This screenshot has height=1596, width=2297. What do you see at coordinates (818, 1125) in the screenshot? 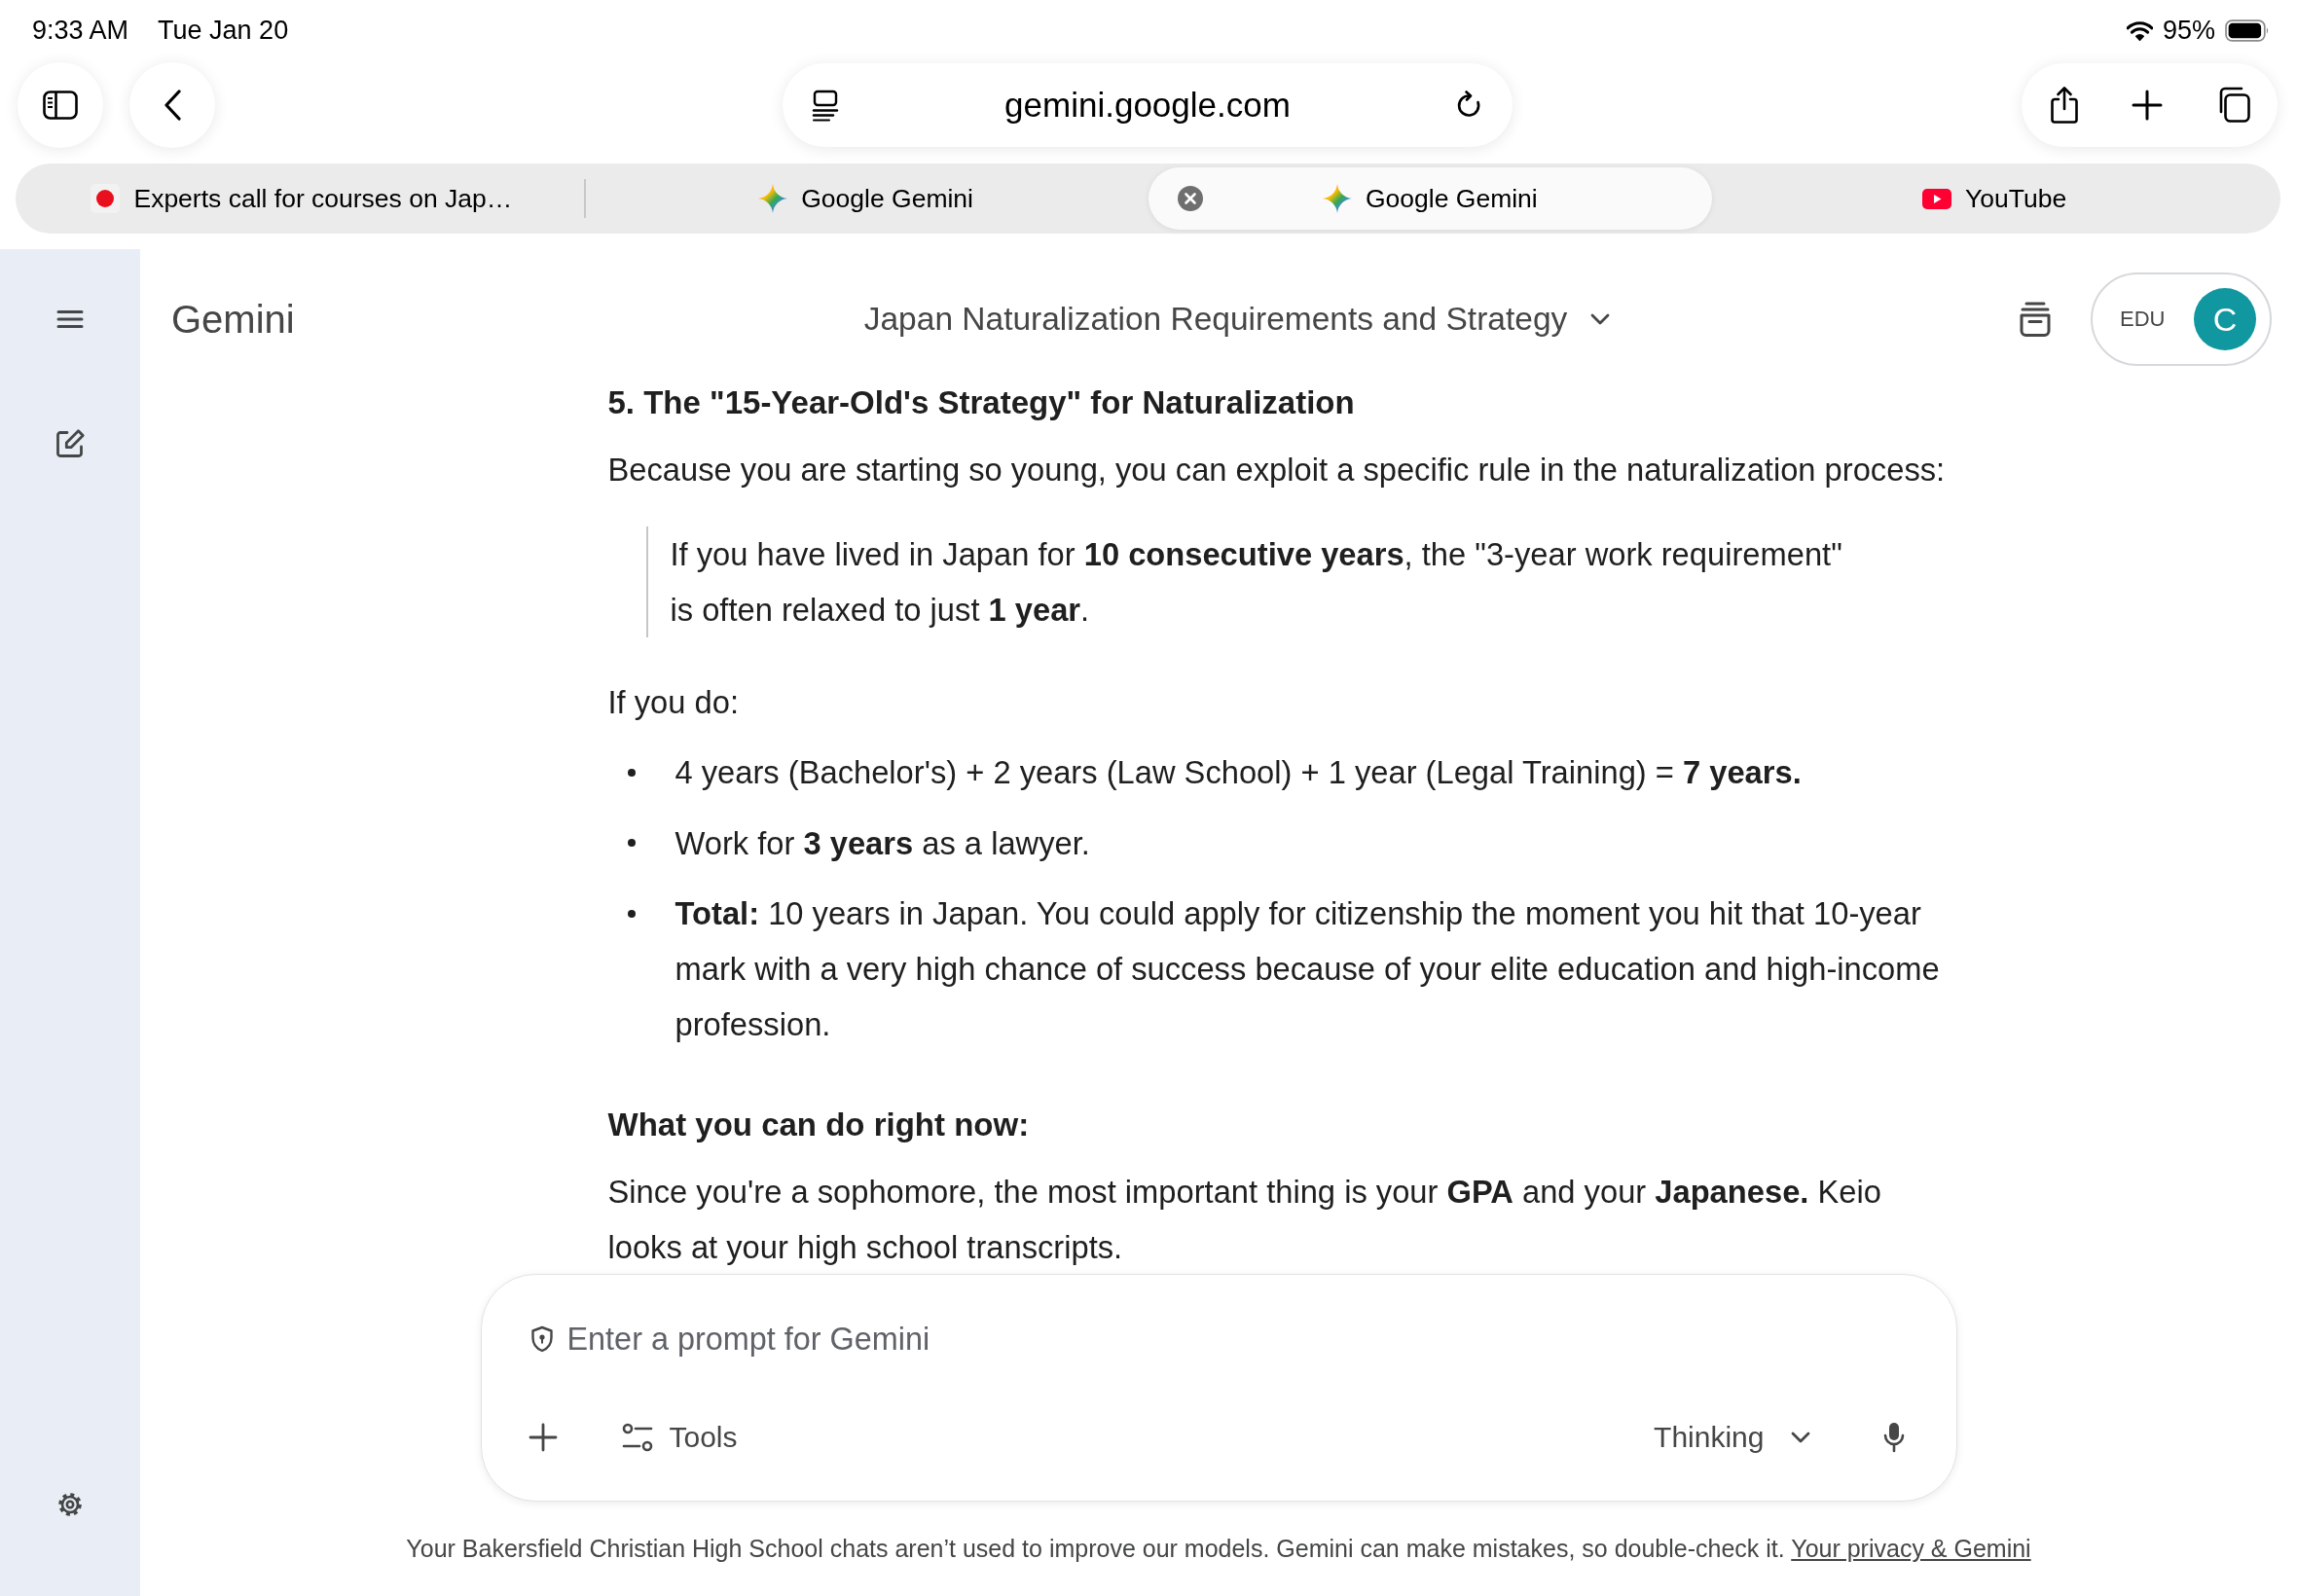
I see `section-heading: What you can do right now:` at bounding box center [818, 1125].